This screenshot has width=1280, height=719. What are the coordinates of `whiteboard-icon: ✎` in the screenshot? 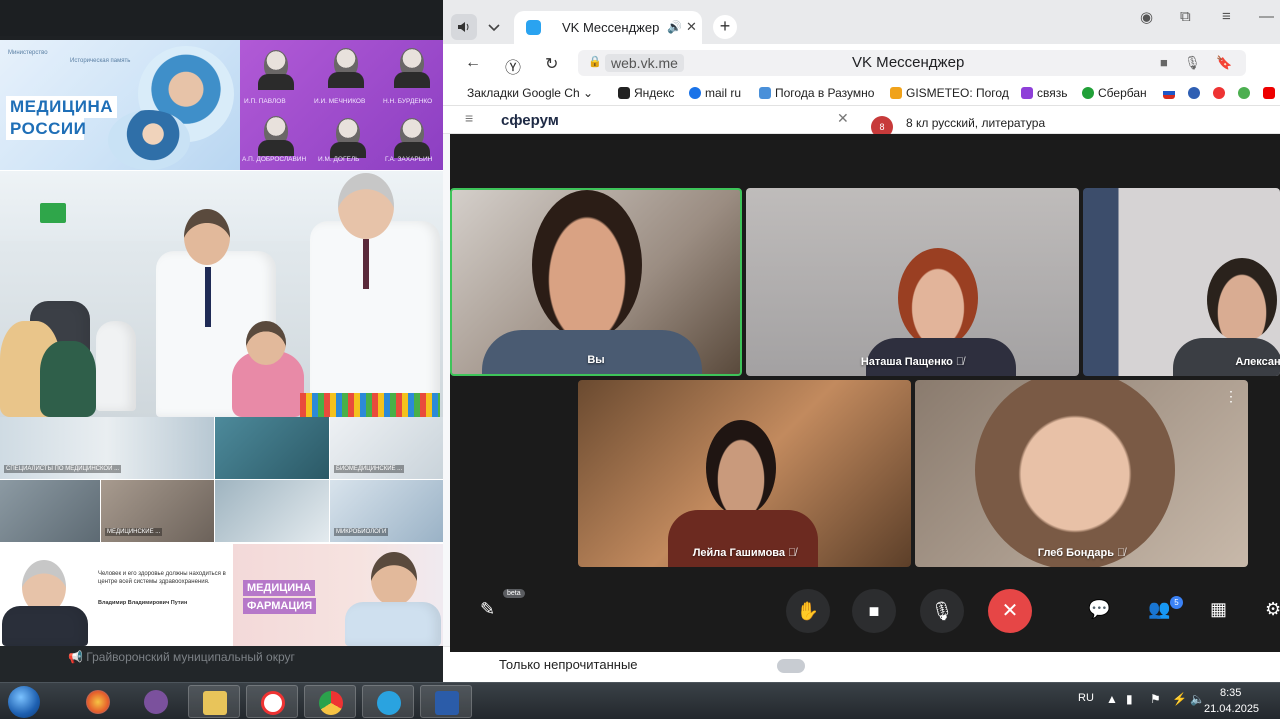 It's located at (487, 609).